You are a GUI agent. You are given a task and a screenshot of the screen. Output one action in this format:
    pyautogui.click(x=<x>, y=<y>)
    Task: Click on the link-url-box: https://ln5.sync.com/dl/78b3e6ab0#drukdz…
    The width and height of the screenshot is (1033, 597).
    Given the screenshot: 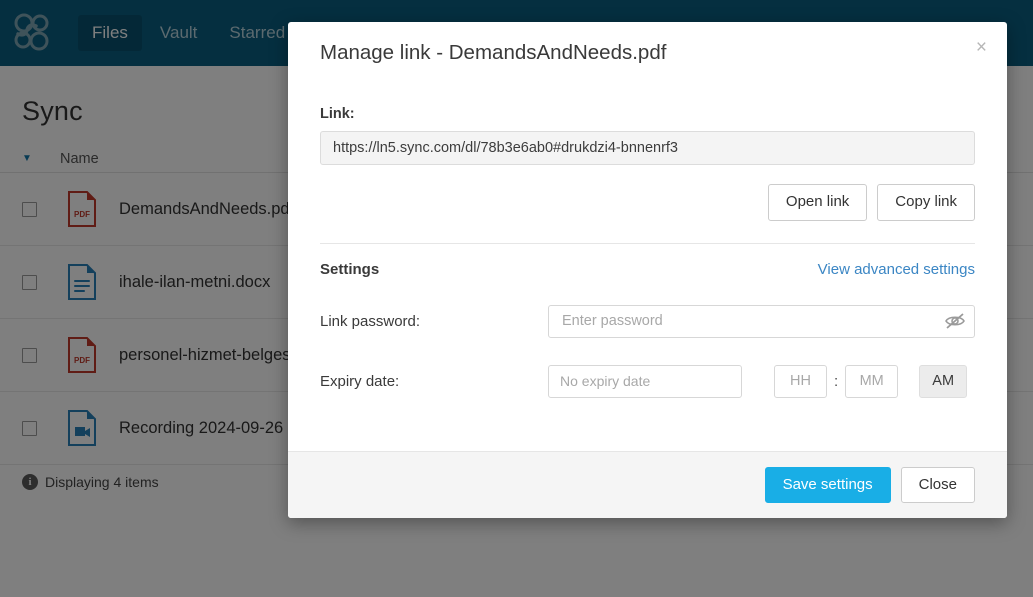 What is the action you would take?
    pyautogui.click(x=647, y=148)
    